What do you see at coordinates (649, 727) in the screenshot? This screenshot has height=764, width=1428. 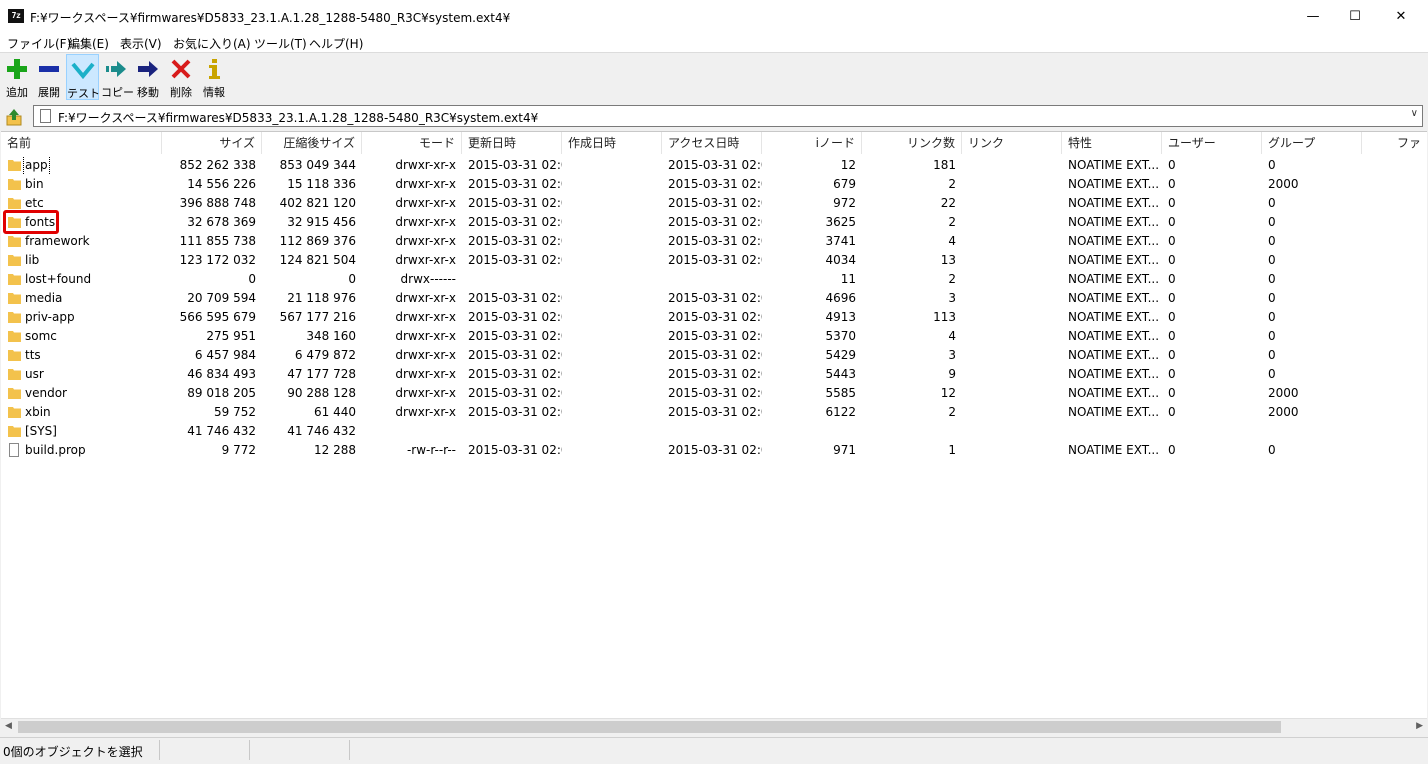 I see `scrollbar-thumb` at bounding box center [649, 727].